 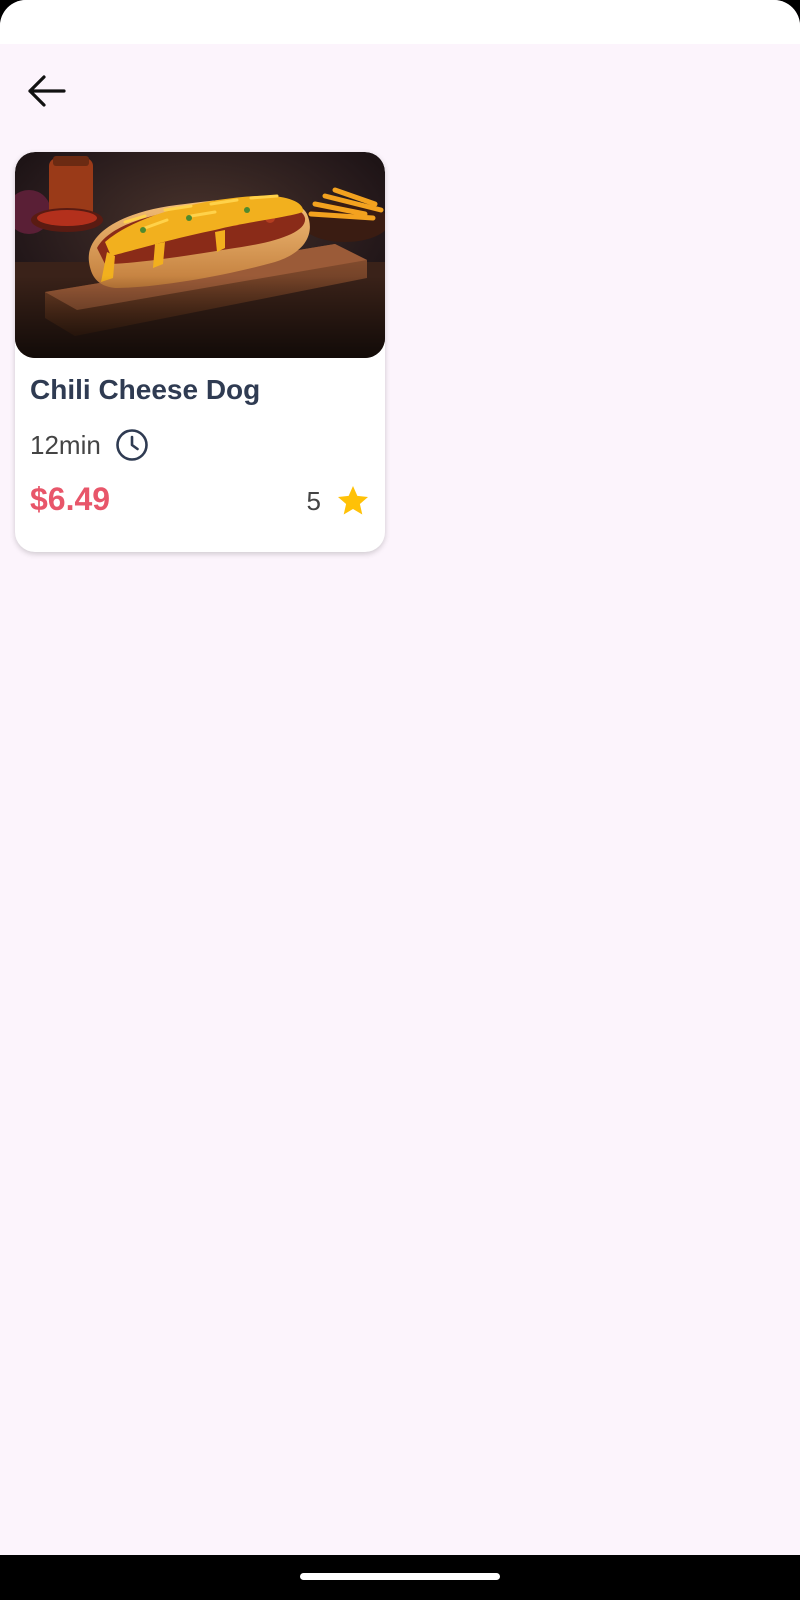 I want to click on star-icon, so click(x=353, y=500).